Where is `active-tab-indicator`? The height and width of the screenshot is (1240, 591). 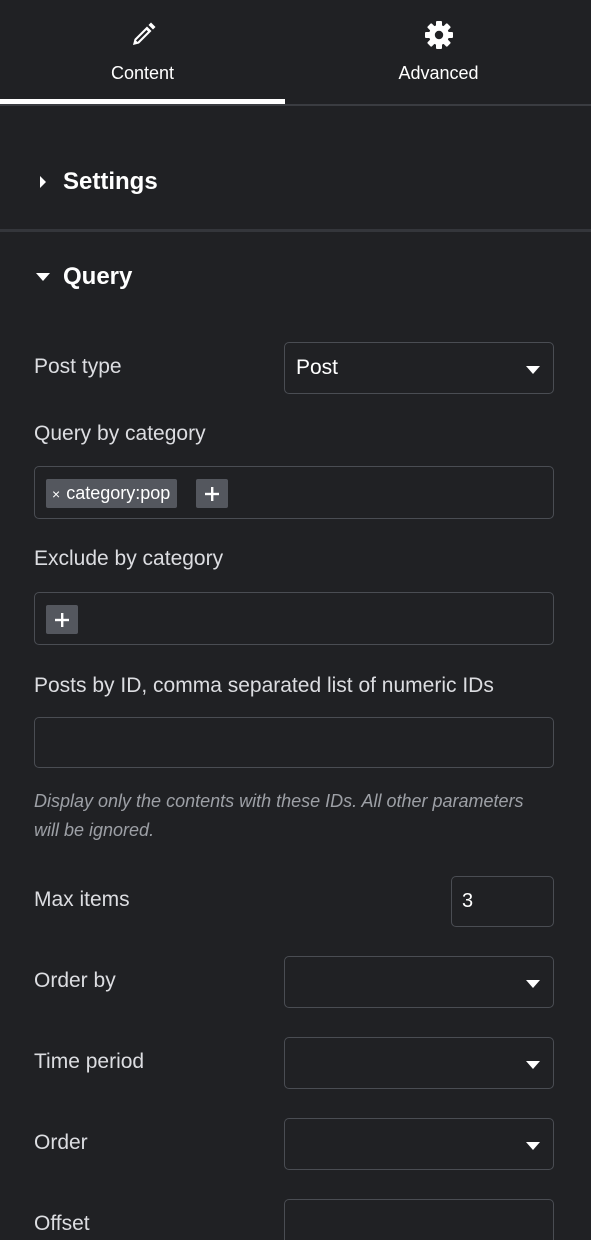 active-tab-indicator is located at coordinates (142, 101).